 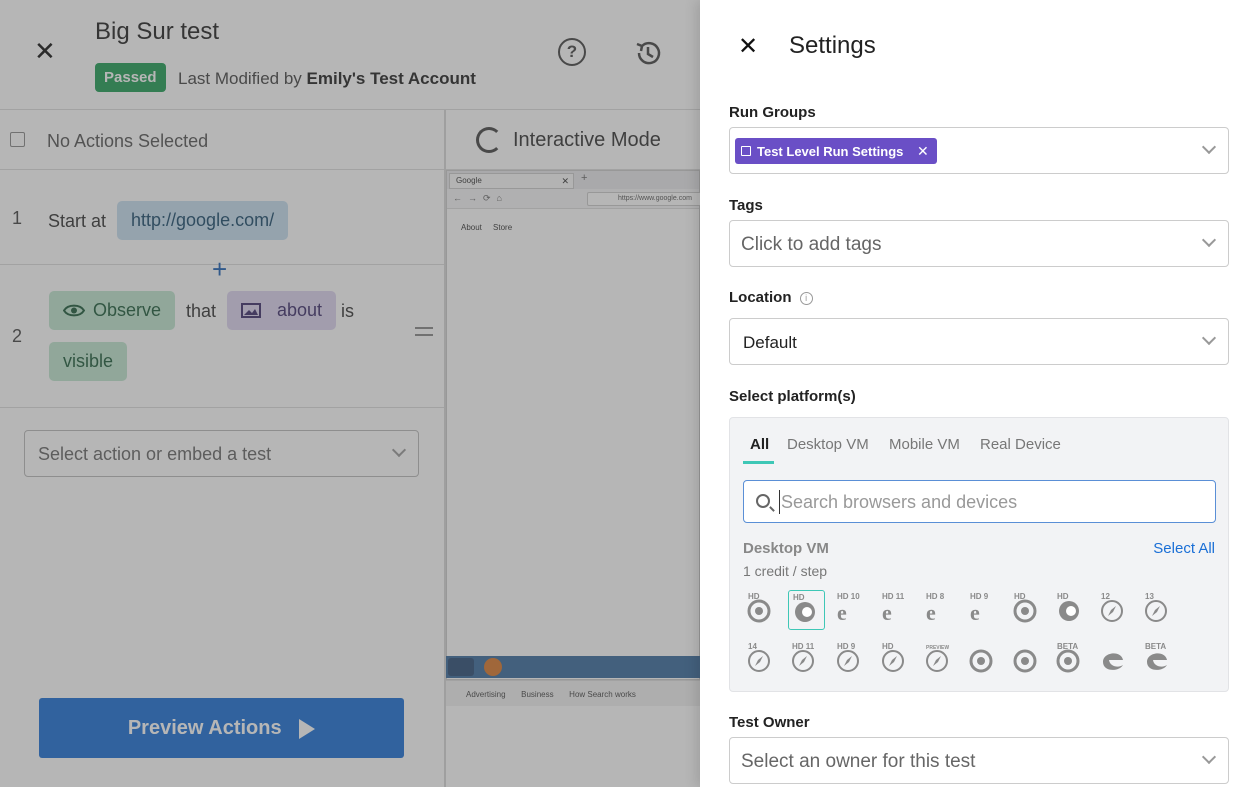 I want to click on safari-preview-icon: PREVIEW, so click(x=940, y=658).